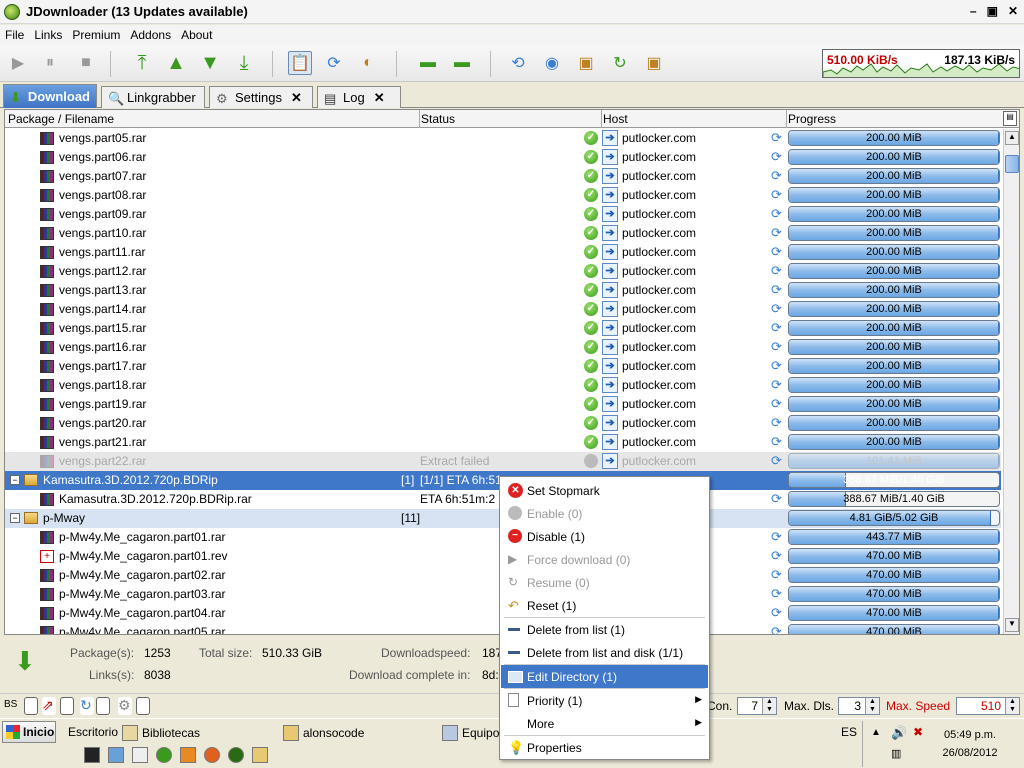 The height and width of the screenshot is (768, 1024). Describe the element at coordinates (918, 732) in the screenshot. I see `network-tray-icon: ✖` at that location.